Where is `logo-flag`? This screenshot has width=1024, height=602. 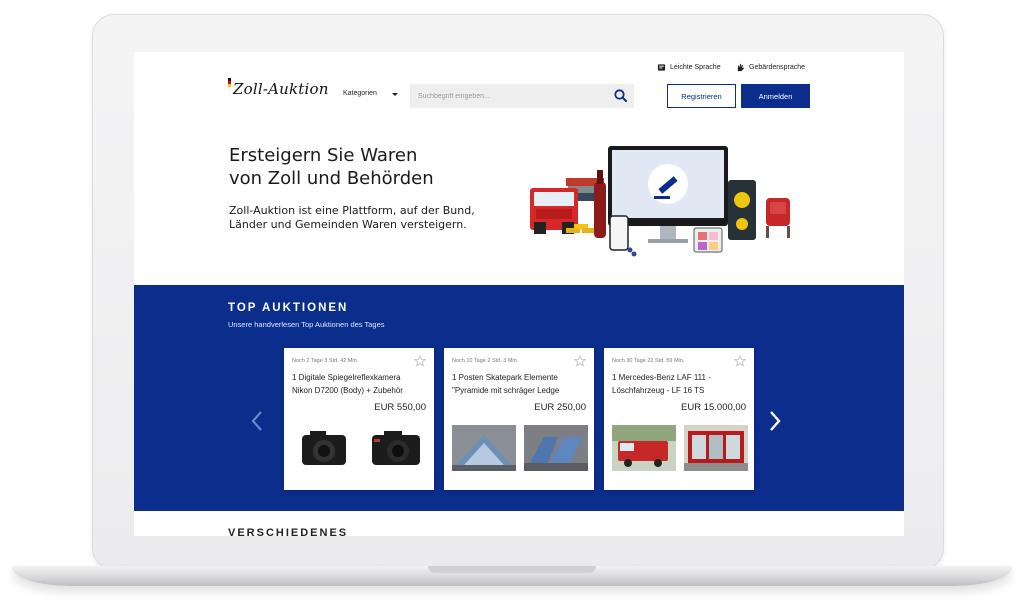 logo-flag is located at coordinates (229, 82).